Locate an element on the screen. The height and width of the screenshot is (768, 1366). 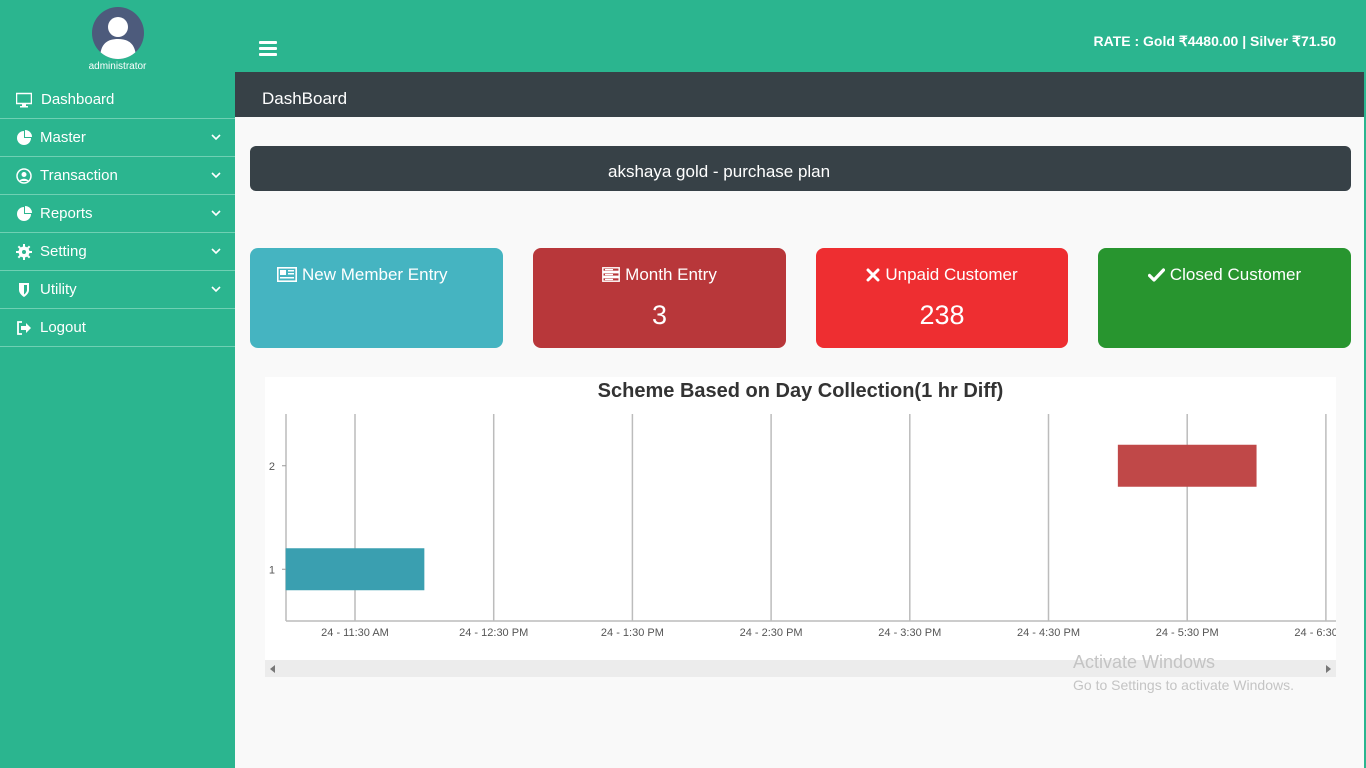
sidebar-item-master: Master is located at coordinates (117, 138).